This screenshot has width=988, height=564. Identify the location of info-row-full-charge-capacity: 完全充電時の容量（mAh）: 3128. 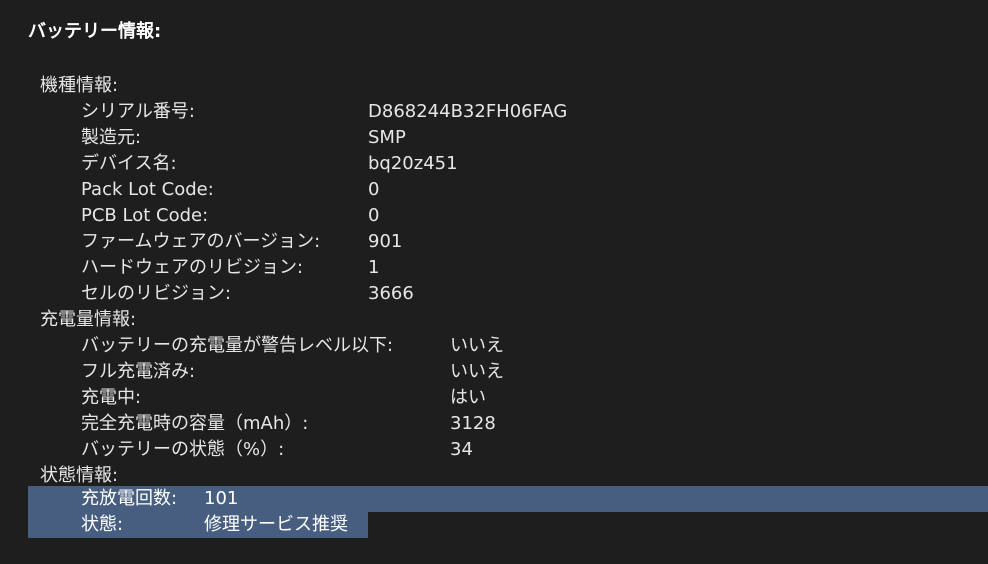
(494, 424).